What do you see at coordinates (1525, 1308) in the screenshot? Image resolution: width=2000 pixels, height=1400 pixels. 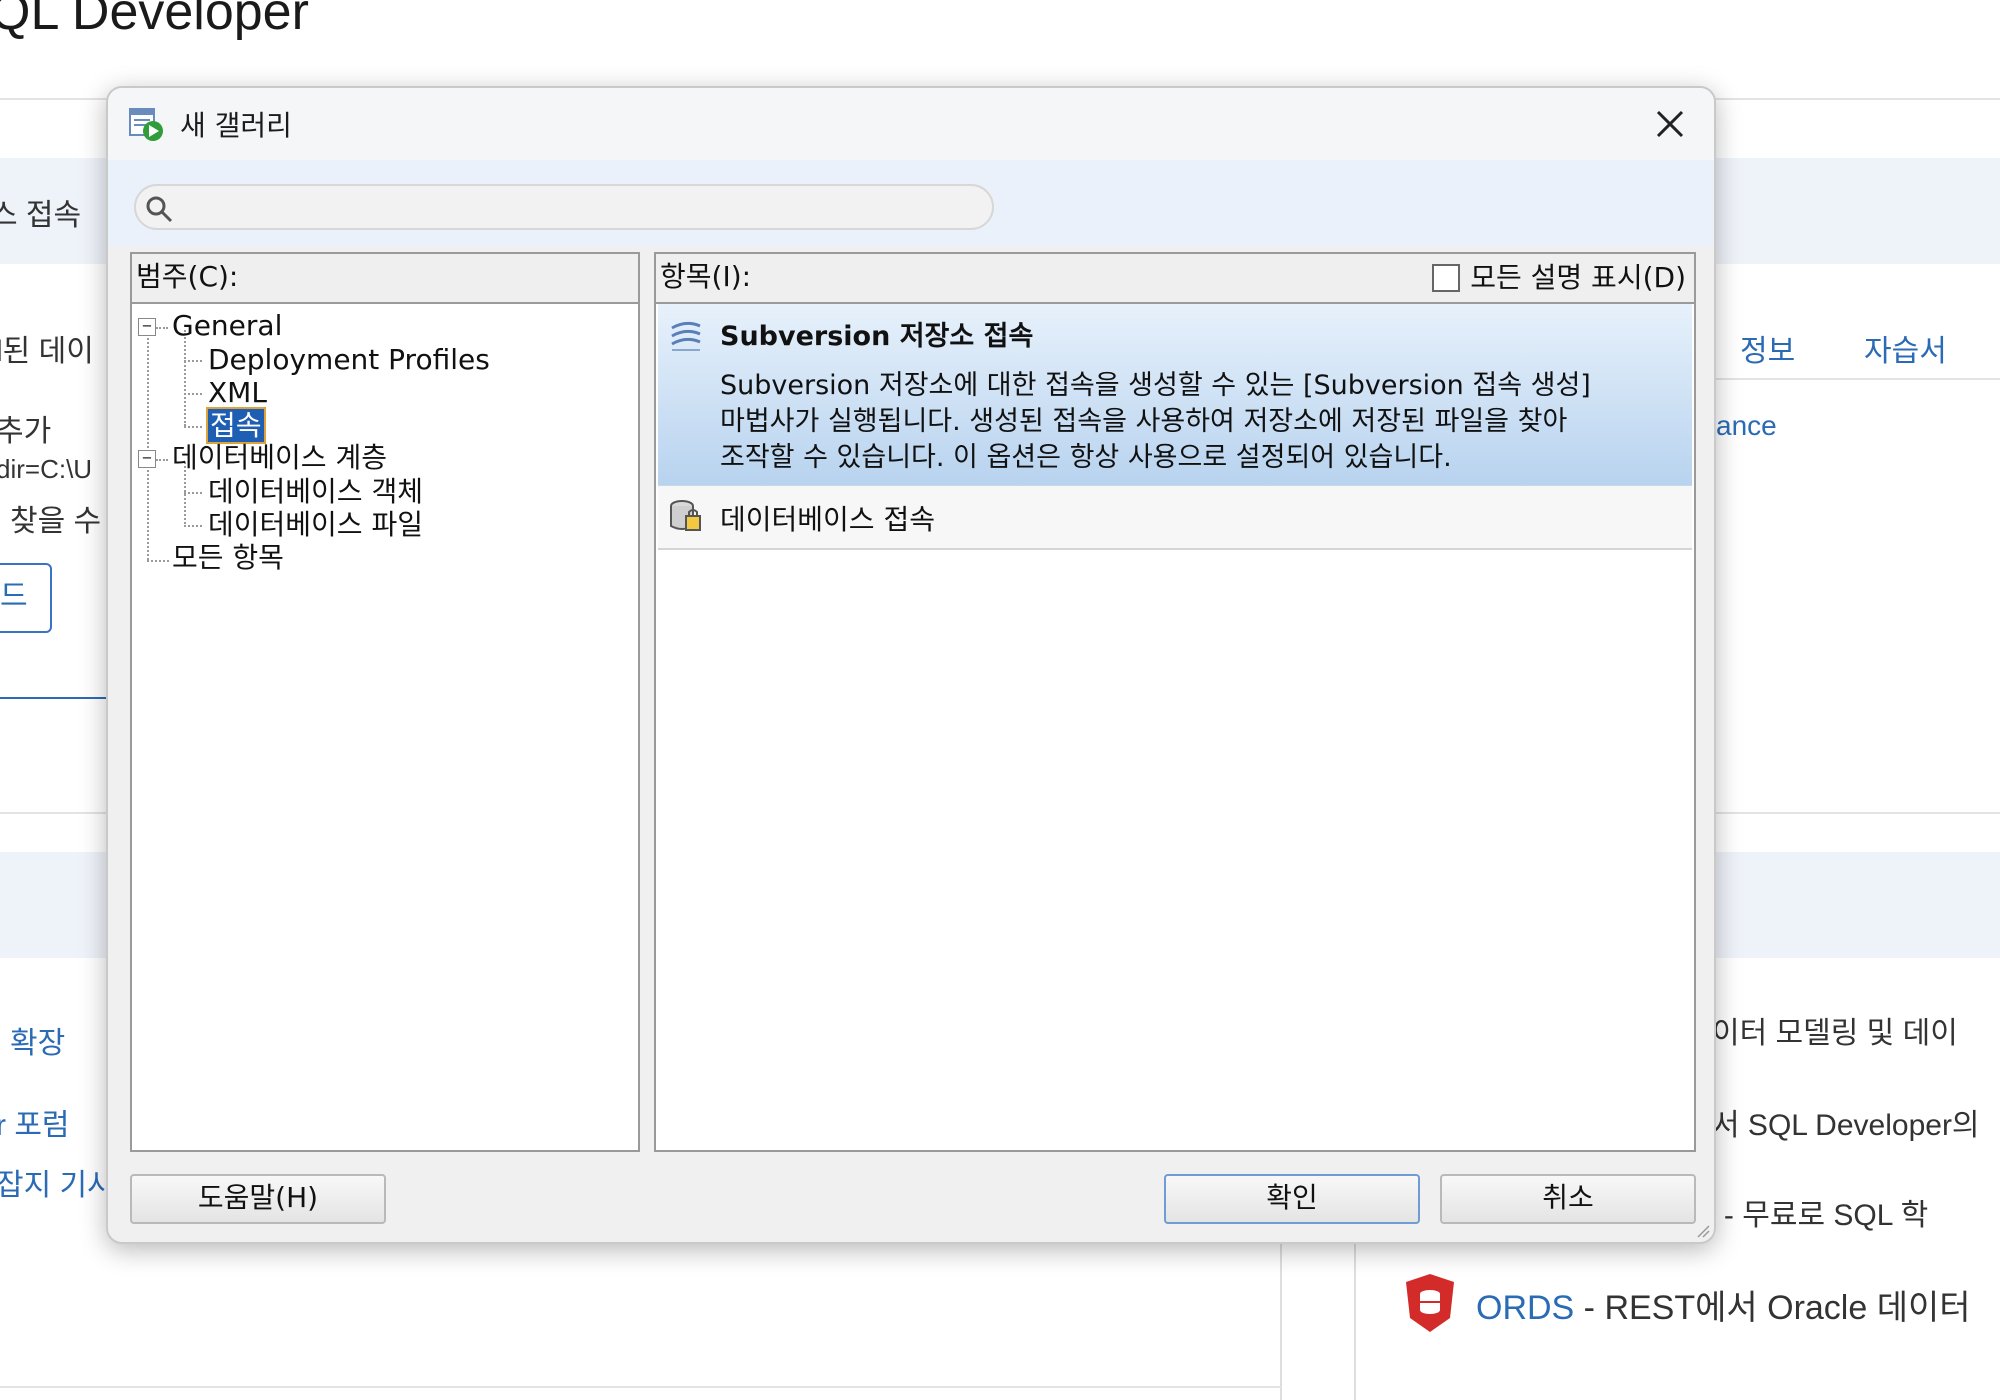 I see `bg-link-ords: ORDS` at bounding box center [1525, 1308].